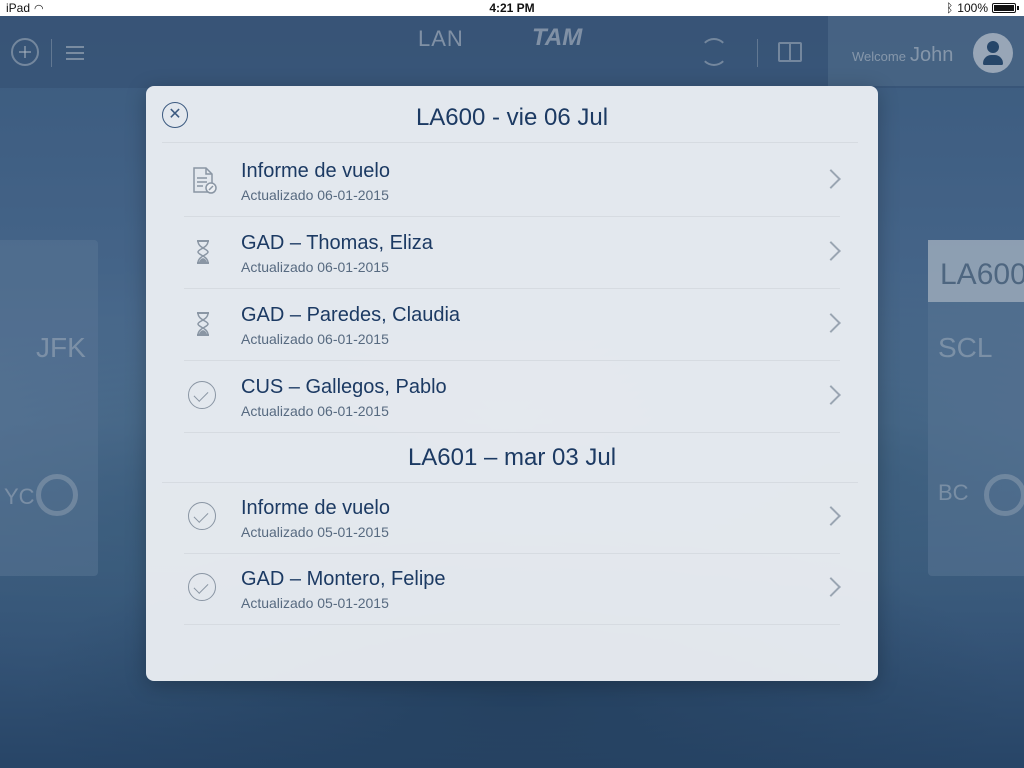  What do you see at coordinates (344, 387) in the screenshot?
I see `row-title: CUS – Gallegos, Pablo` at bounding box center [344, 387].